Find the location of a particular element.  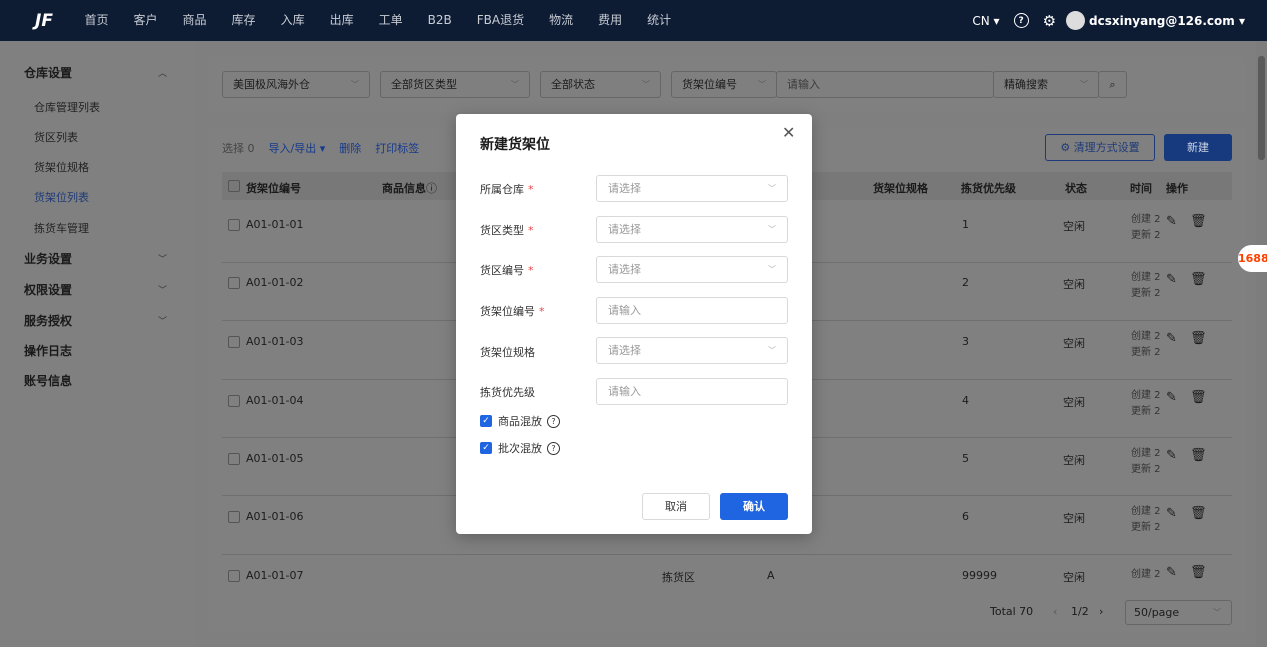

table-toolbar: 选择 0 导入/导出 ▾ 删除 打印标签 is located at coordinates (320, 148).